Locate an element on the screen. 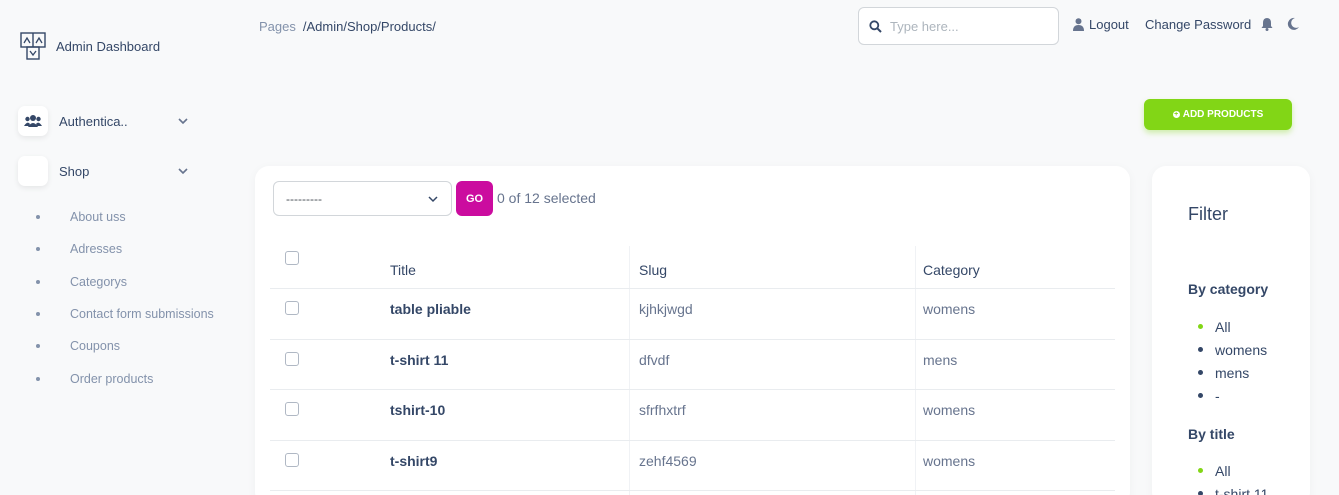 This screenshot has height=495, width=1339. change-password-link: Change Password is located at coordinates (1198, 24).